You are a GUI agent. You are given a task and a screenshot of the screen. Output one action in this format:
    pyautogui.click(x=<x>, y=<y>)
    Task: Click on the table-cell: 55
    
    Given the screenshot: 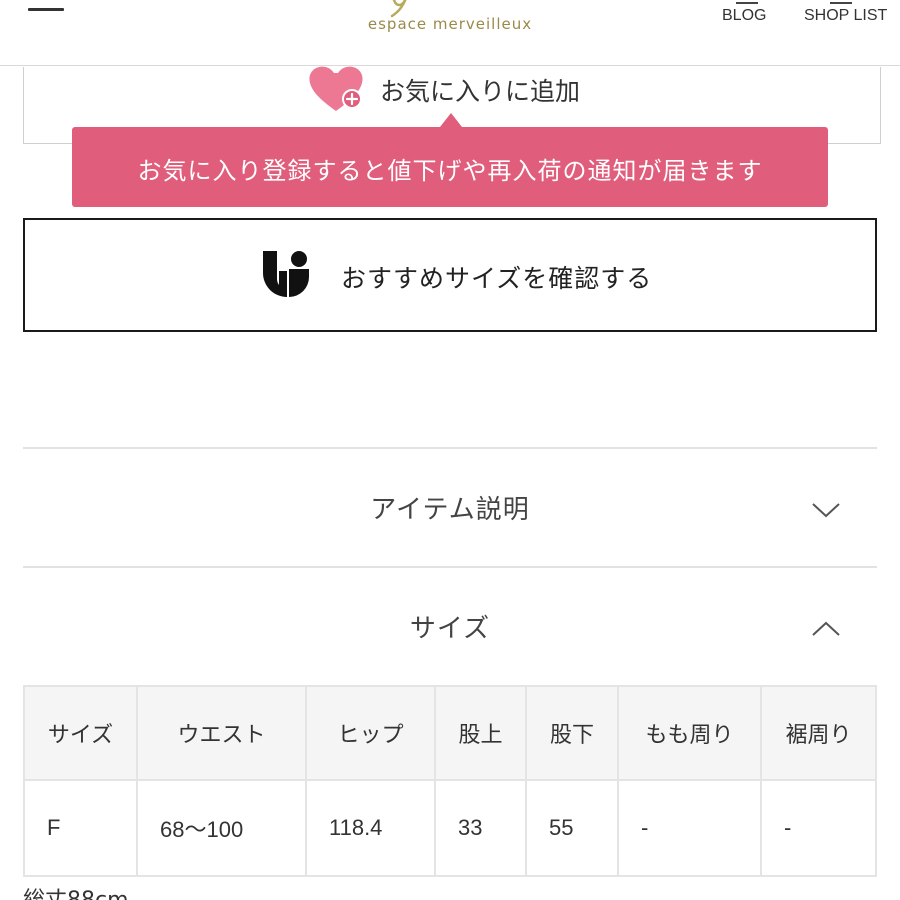 What is the action you would take?
    pyautogui.click(x=573, y=829)
    